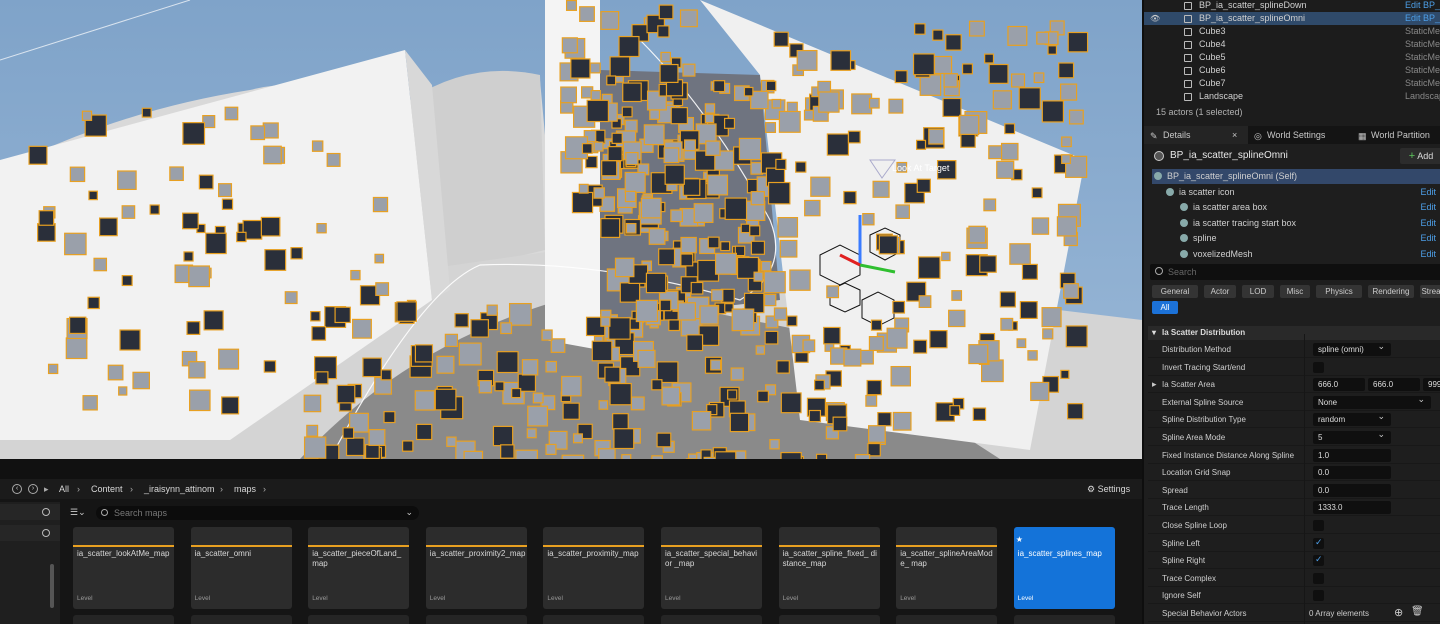 The image size is (1440, 624). What do you see at coordinates (1339, 291) in the screenshot?
I see `filter-physics: Physics` at bounding box center [1339, 291].